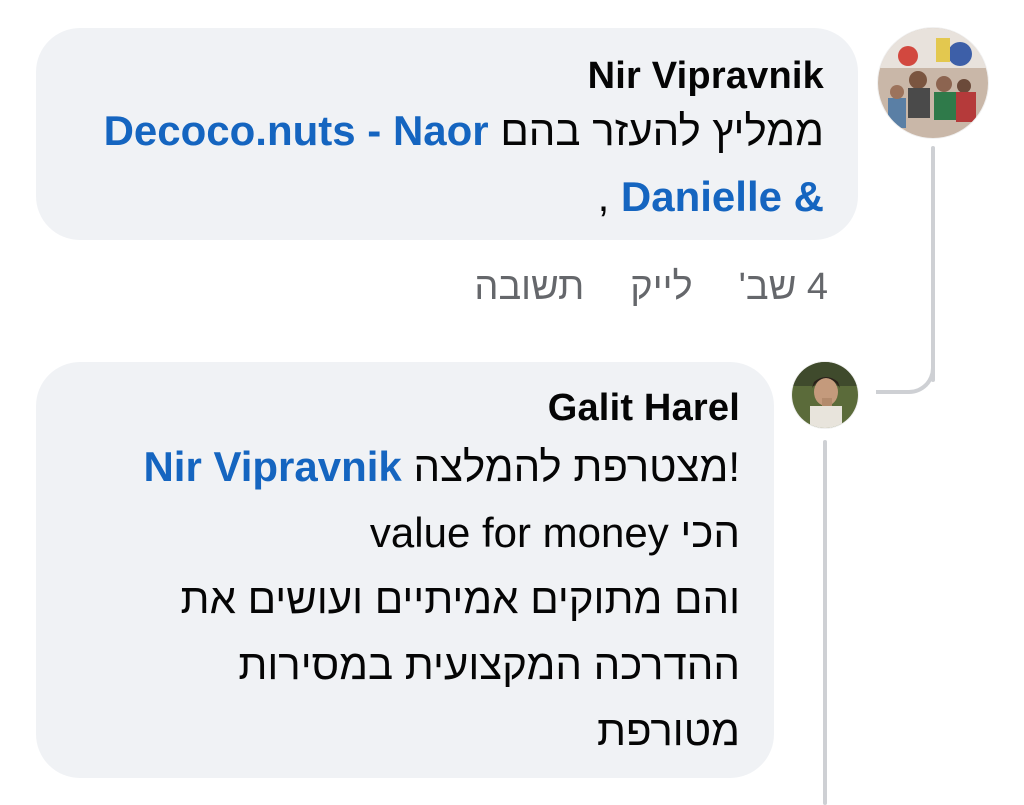 The image size is (1024, 805). Describe the element at coordinates (825, 622) in the screenshot. I see `reply-thread-line` at that location.